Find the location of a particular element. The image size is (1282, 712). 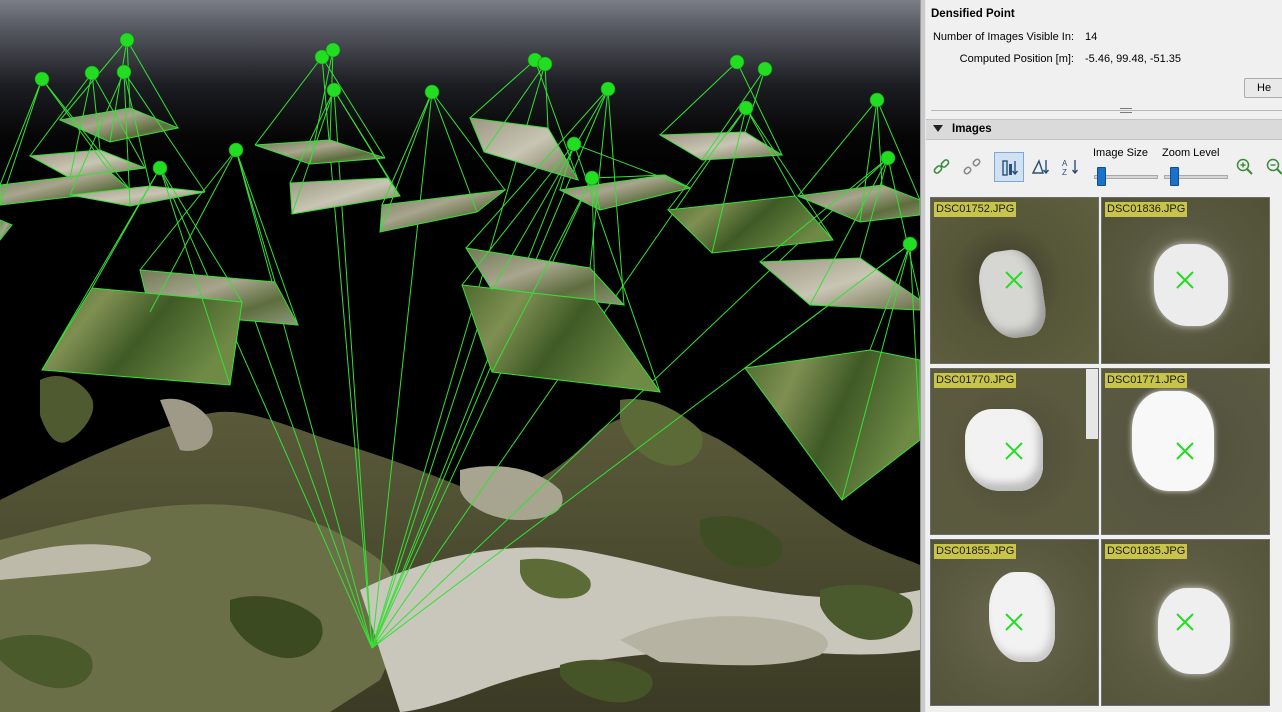

image-thumbnail: DSC01770.JPG is located at coordinates (1014, 451).